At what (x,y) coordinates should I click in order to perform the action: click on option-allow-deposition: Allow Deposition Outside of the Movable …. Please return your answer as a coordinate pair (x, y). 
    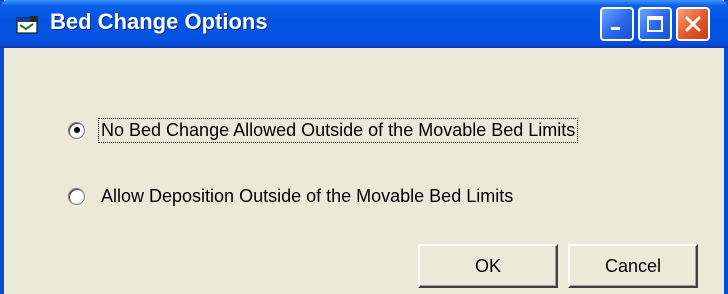
    Looking at the image, I should click on (291, 196).